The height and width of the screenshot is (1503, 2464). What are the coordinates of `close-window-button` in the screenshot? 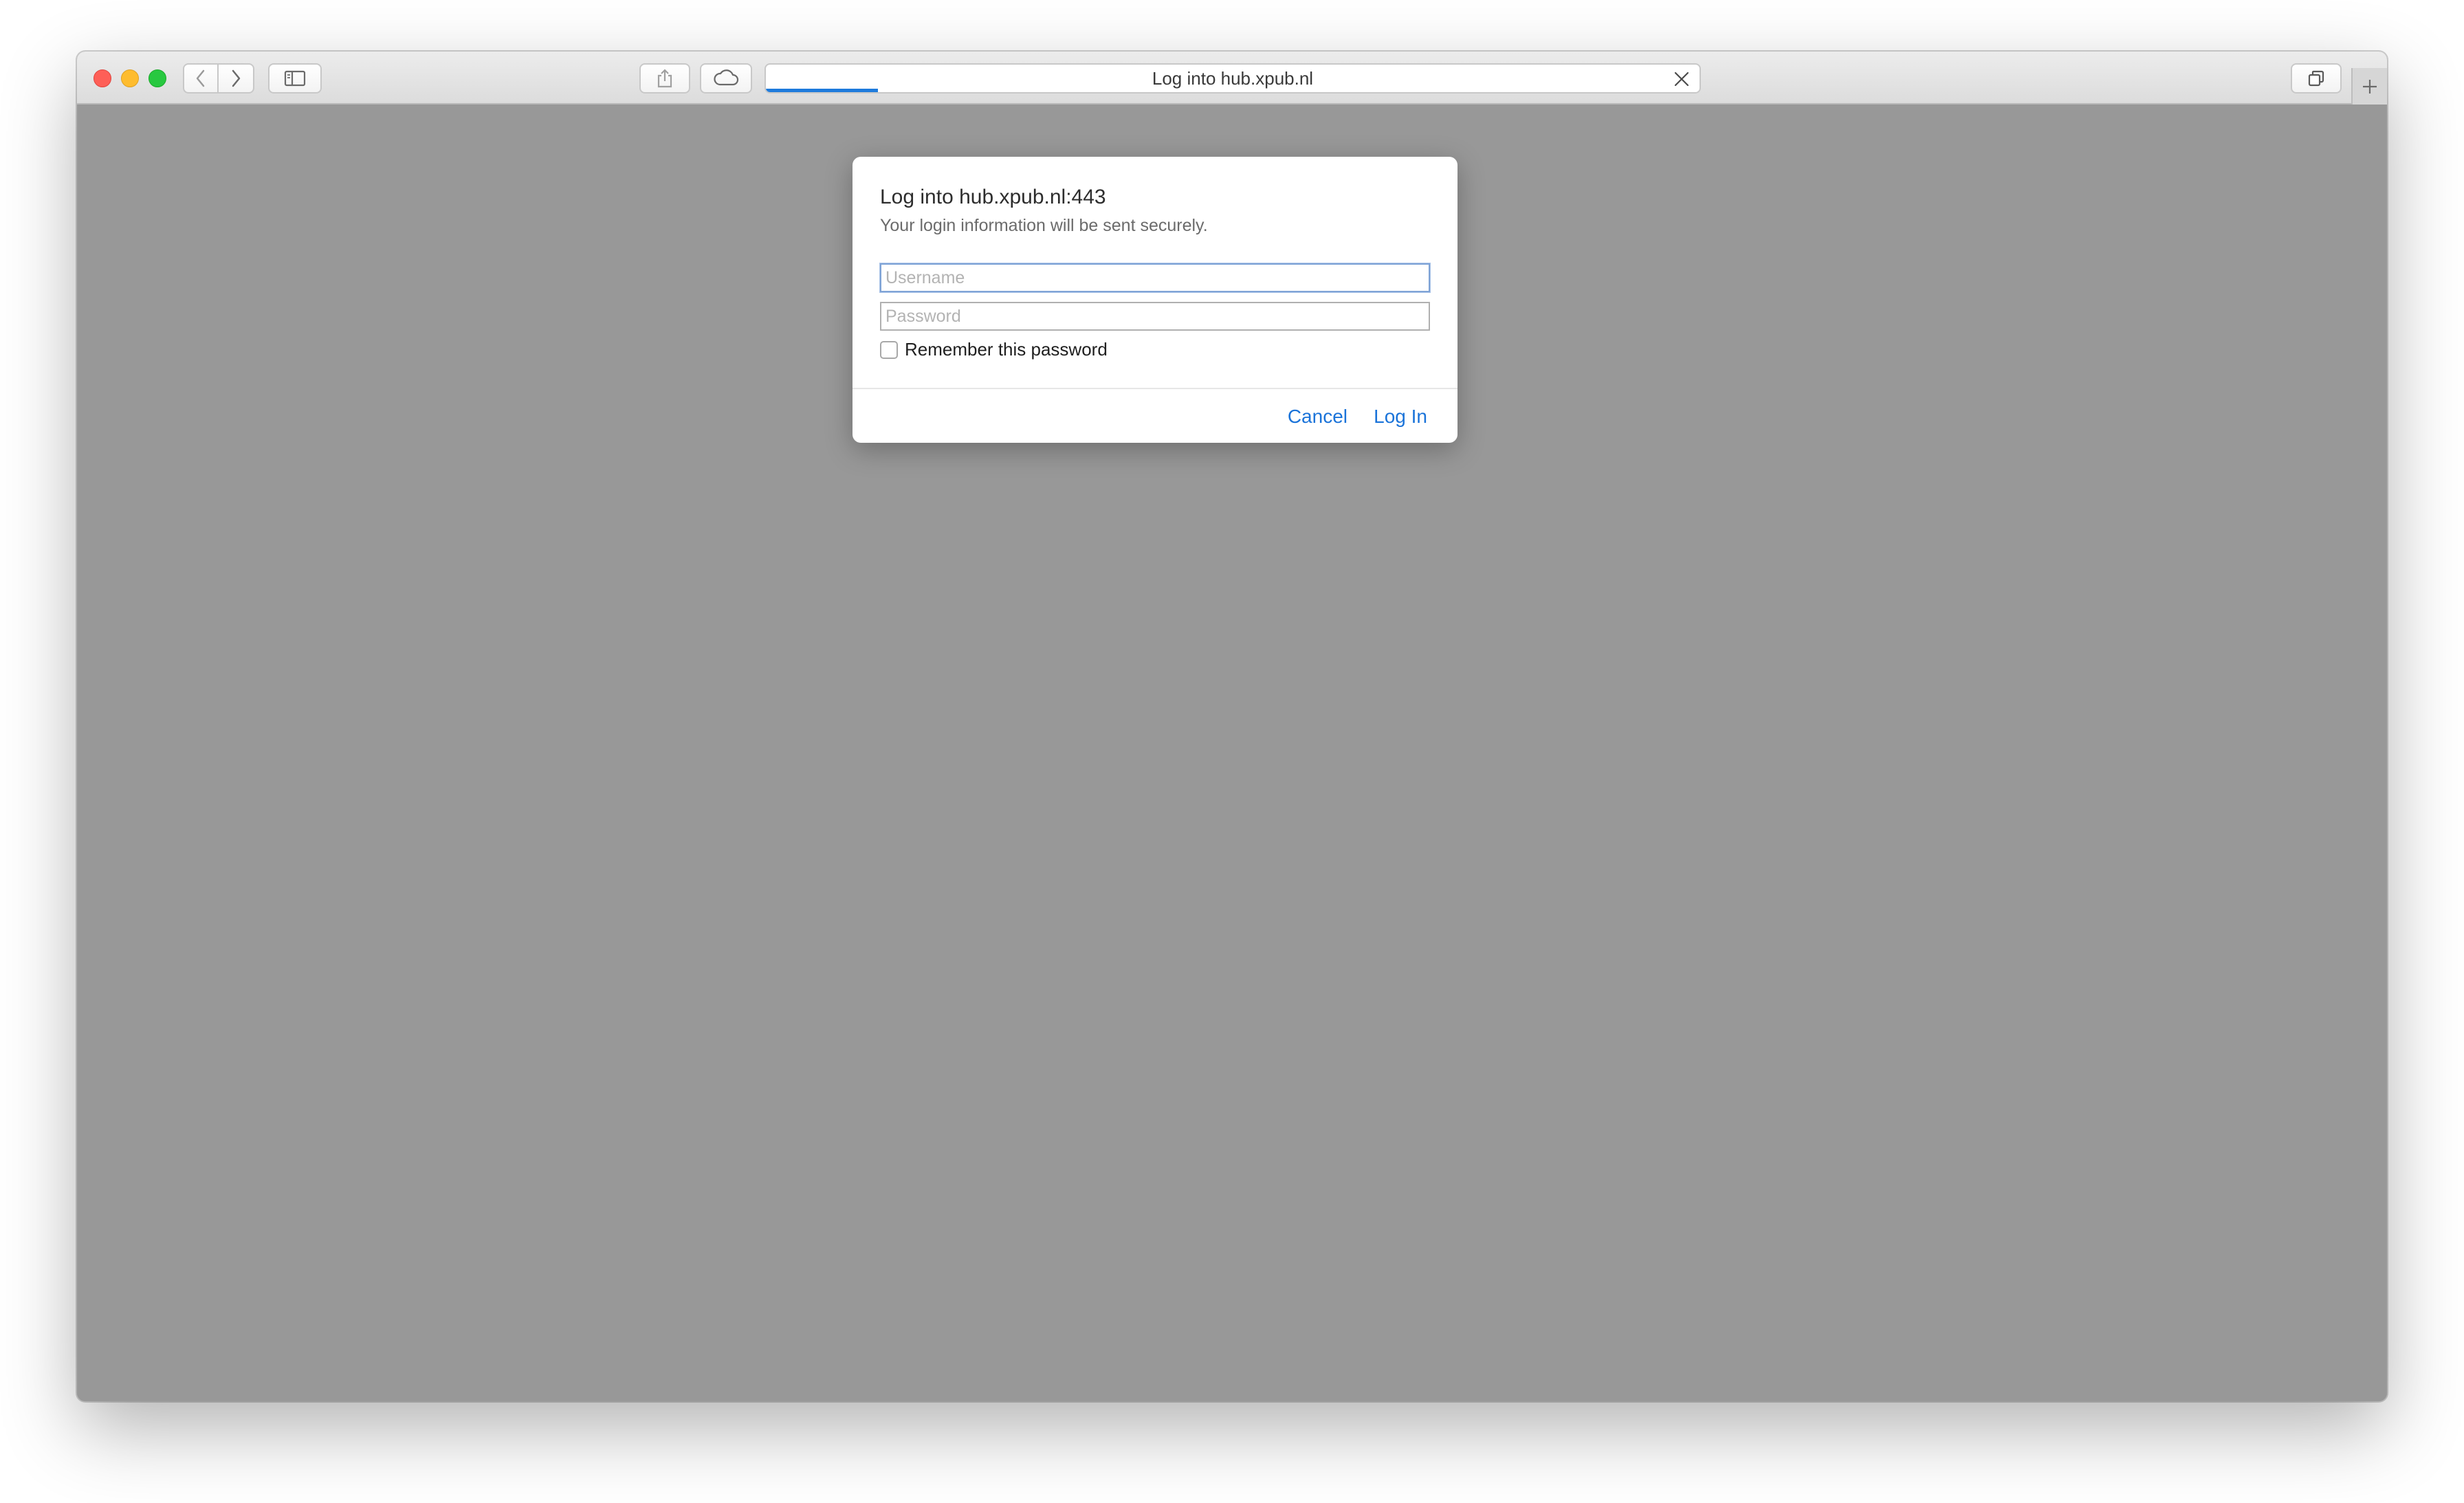 It's located at (102, 78).